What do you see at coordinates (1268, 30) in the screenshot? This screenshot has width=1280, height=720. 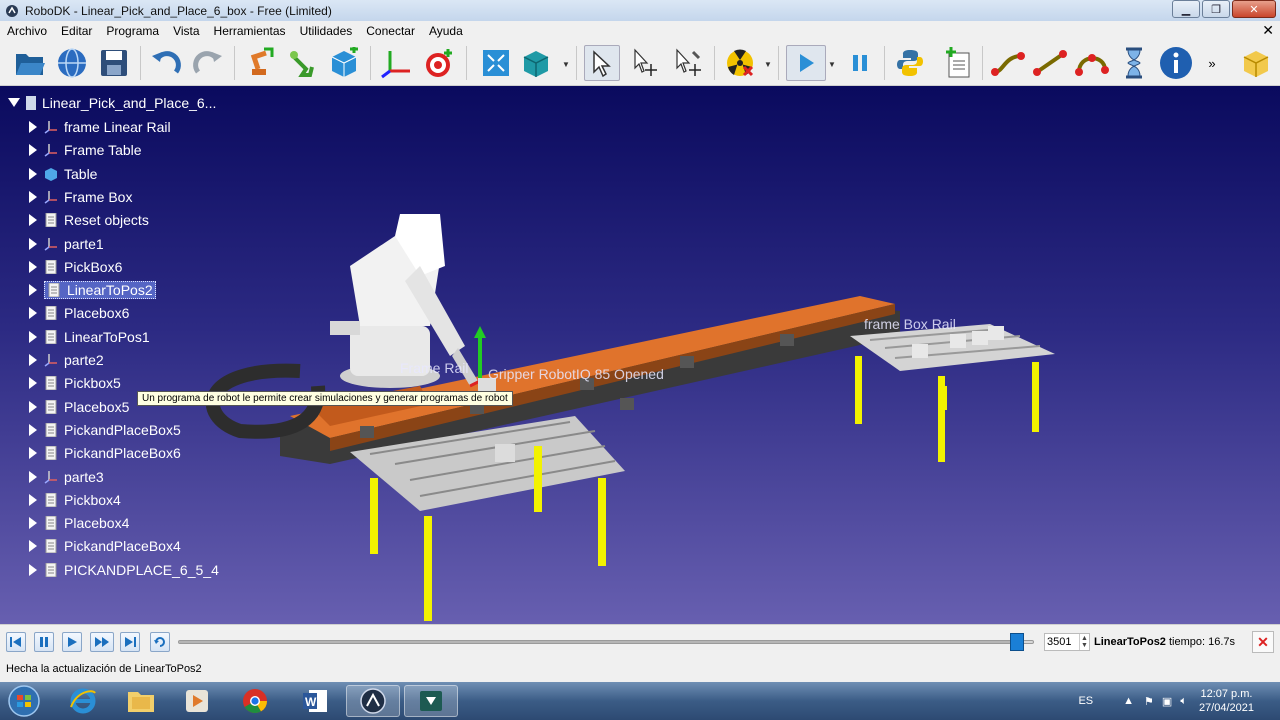 I see `close-doc-icon: ✕` at bounding box center [1268, 30].